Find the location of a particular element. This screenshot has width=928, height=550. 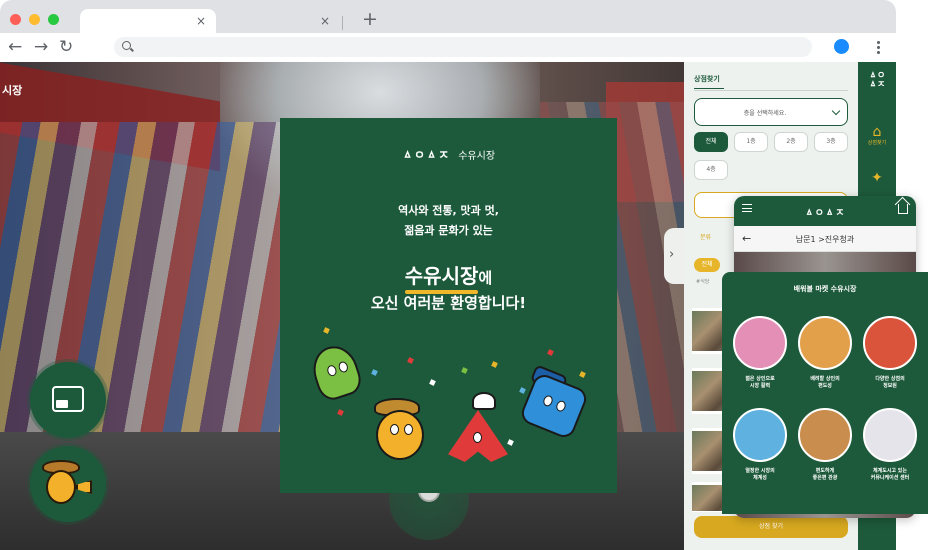

feature-item: 체계도시고 있는 커뮤니케이션 센터 is located at coordinates (890, 445).